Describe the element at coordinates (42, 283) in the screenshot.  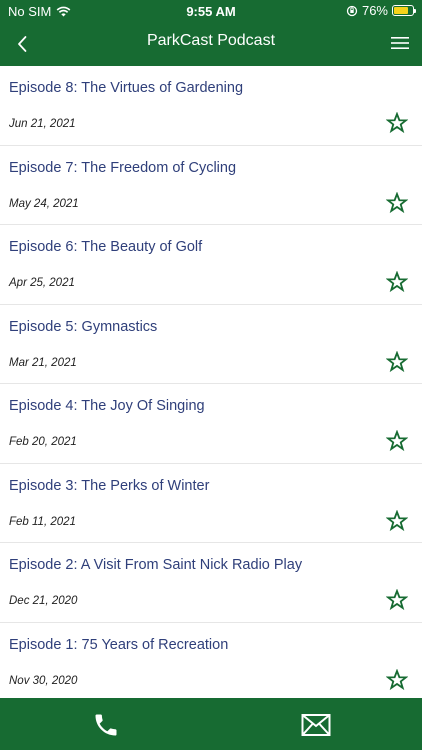
I see `episode-date: Apr 25, 2021` at that location.